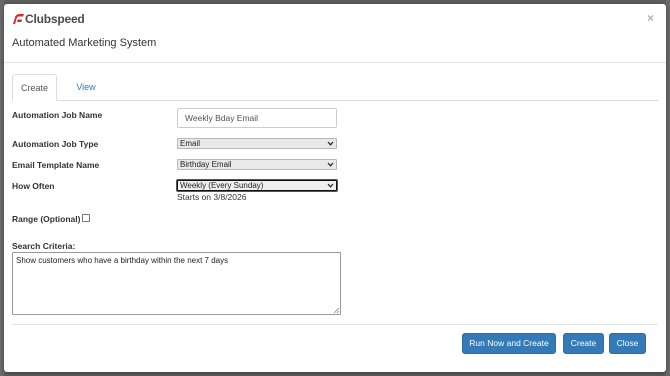 The image size is (670, 376). What do you see at coordinates (650, 18) in the screenshot?
I see `close-icon: ×` at bounding box center [650, 18].